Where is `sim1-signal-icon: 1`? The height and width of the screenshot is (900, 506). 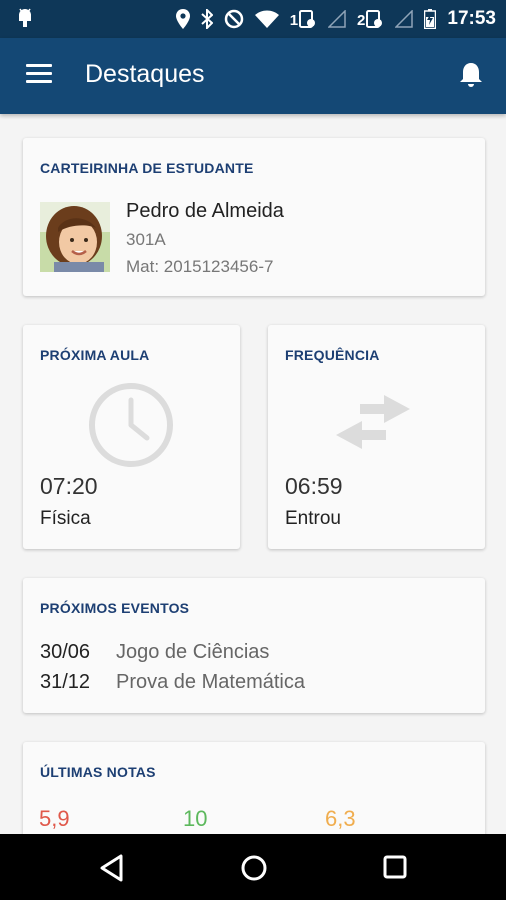
sim1-signal-icon: 1 is located at coordinates (303, 19).